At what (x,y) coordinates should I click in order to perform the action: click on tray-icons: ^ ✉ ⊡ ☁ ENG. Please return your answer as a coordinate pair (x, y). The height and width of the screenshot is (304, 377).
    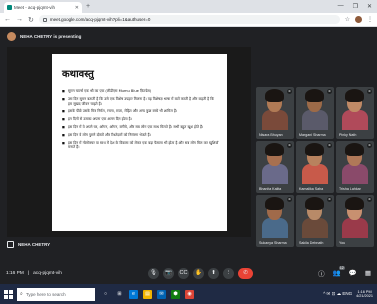
    Looking at the image, I should click on (337, 294).